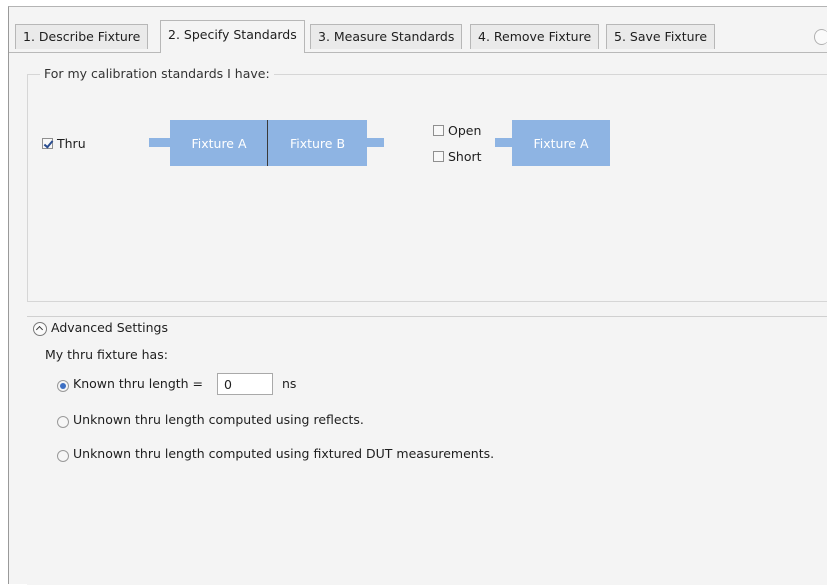 The image size is (827, 585). Describe the element at coordinates (63, 386) in the screenshot. I see `known-length-radio` at that location.